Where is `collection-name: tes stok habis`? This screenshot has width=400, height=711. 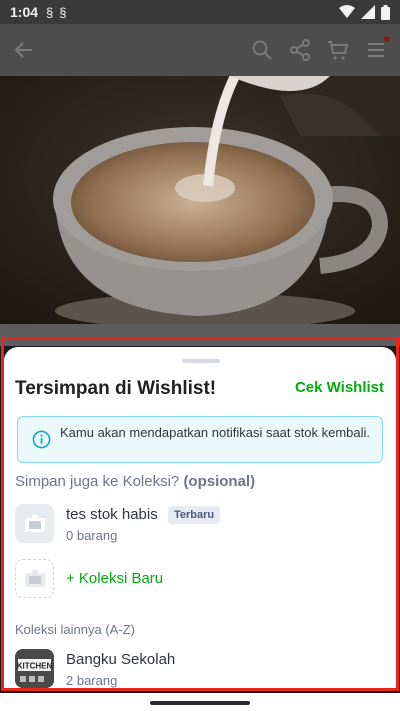
collection-name: tes stok habis is located at coordinates (112, 514).